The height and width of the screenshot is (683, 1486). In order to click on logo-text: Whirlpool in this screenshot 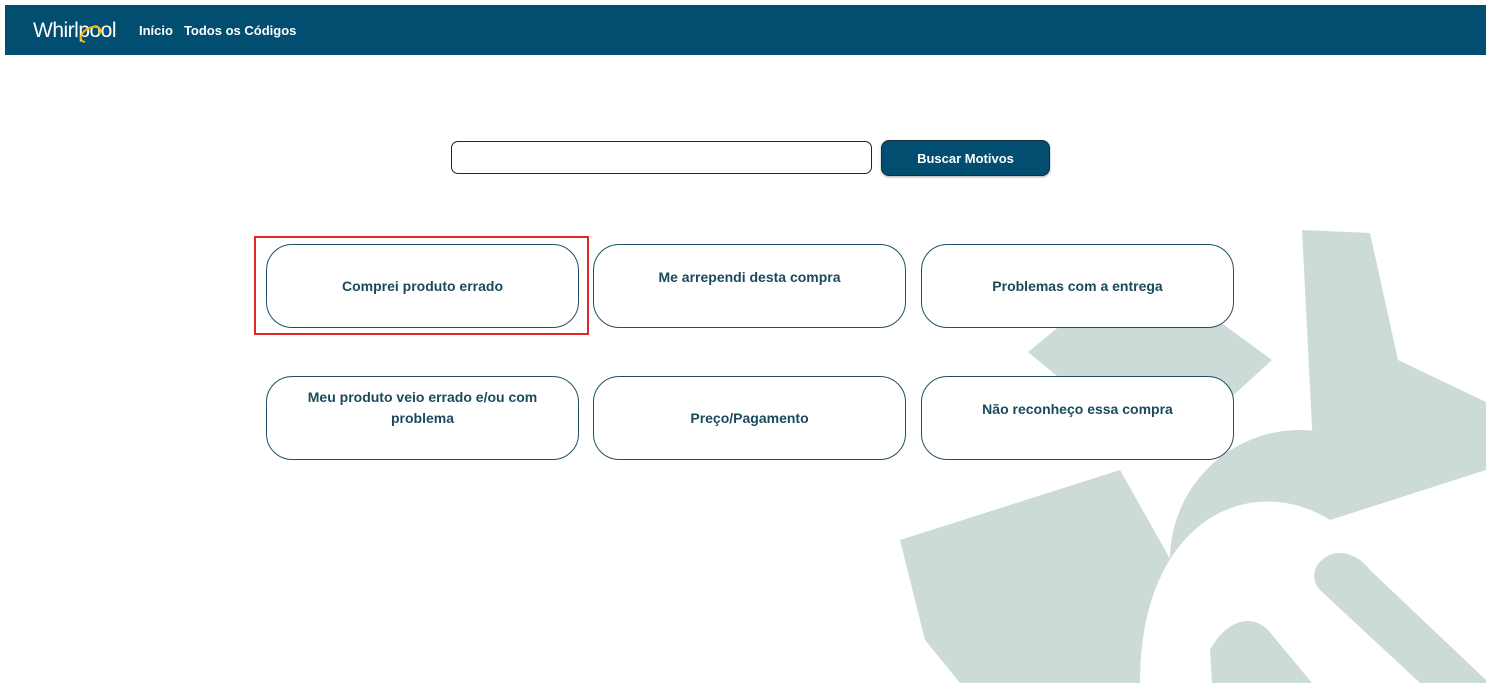, I will do `click(74, 30)`.